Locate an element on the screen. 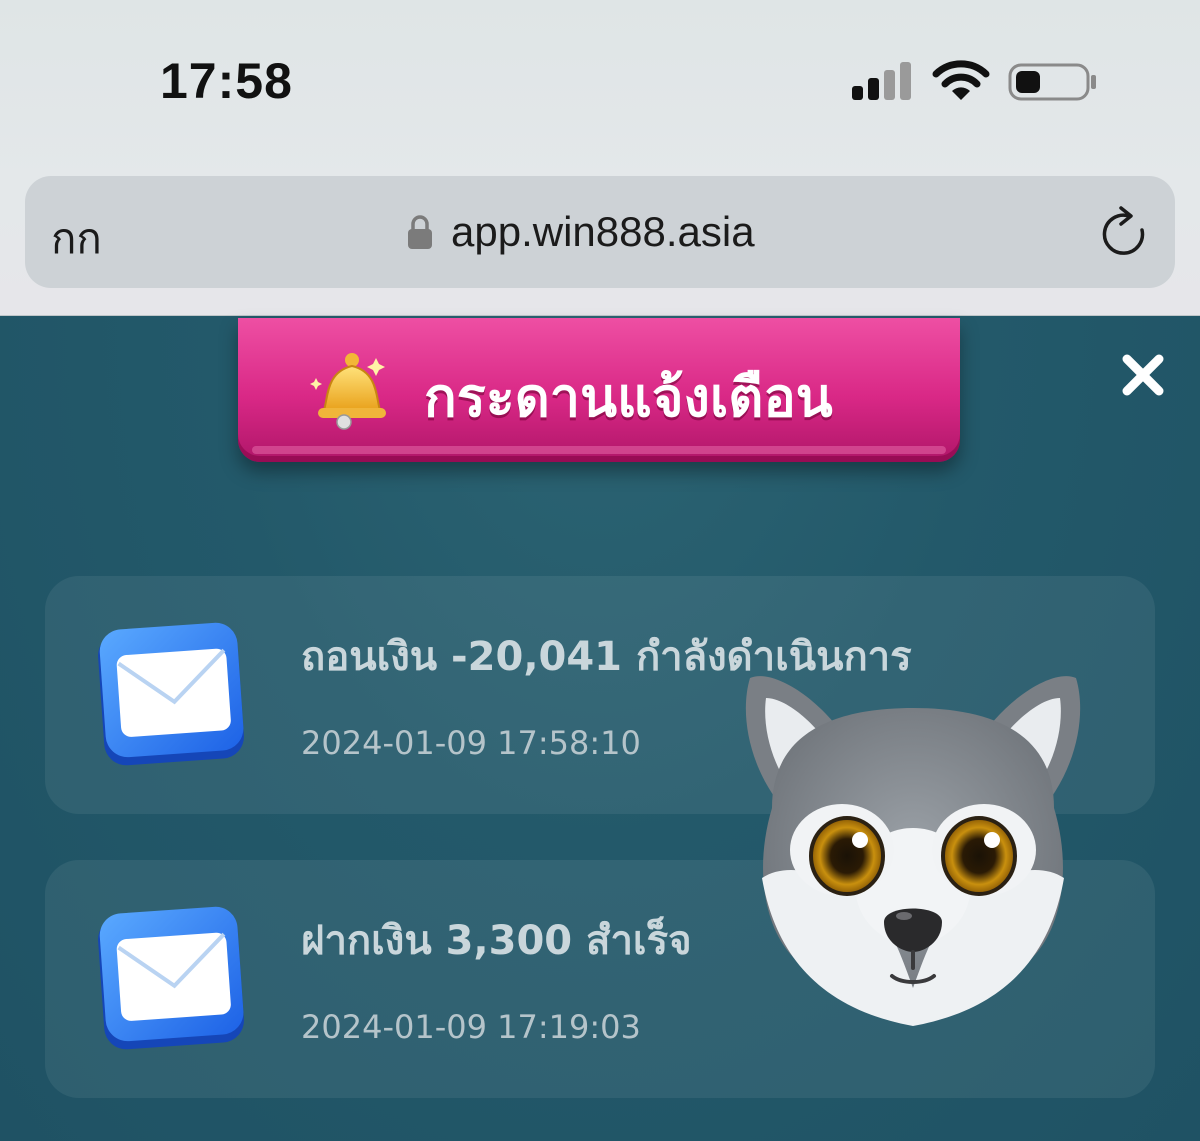 The height and width of the screenshot is (1141, 1200). board-header: กระดานแจ้งเตือน is located at coordinates (599, 390).